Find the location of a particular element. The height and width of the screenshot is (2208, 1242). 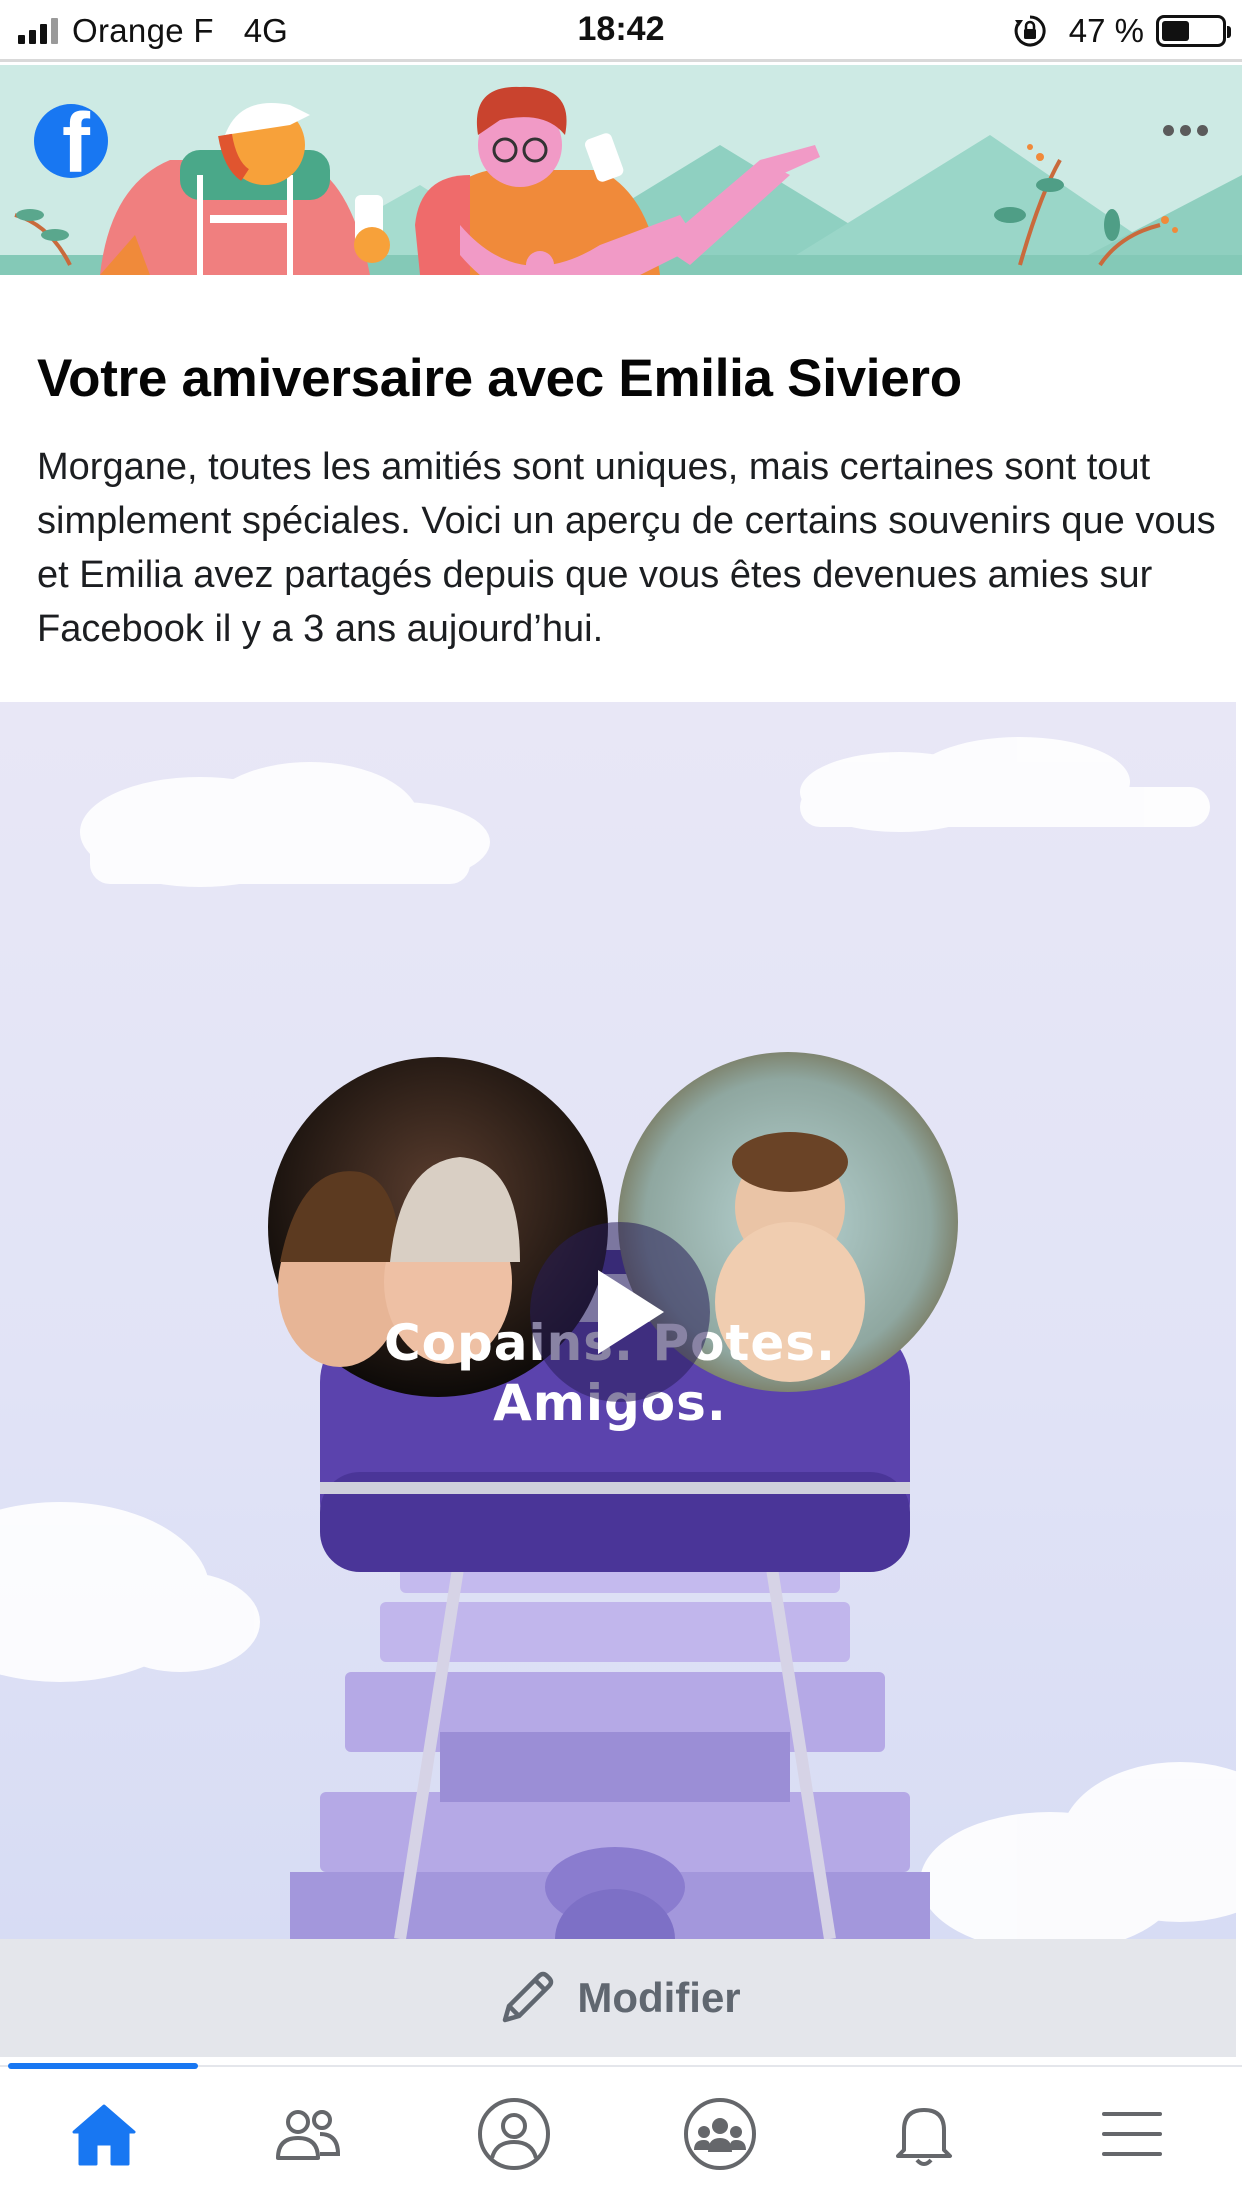

bell-icon is located at coordinates (924, 2137).